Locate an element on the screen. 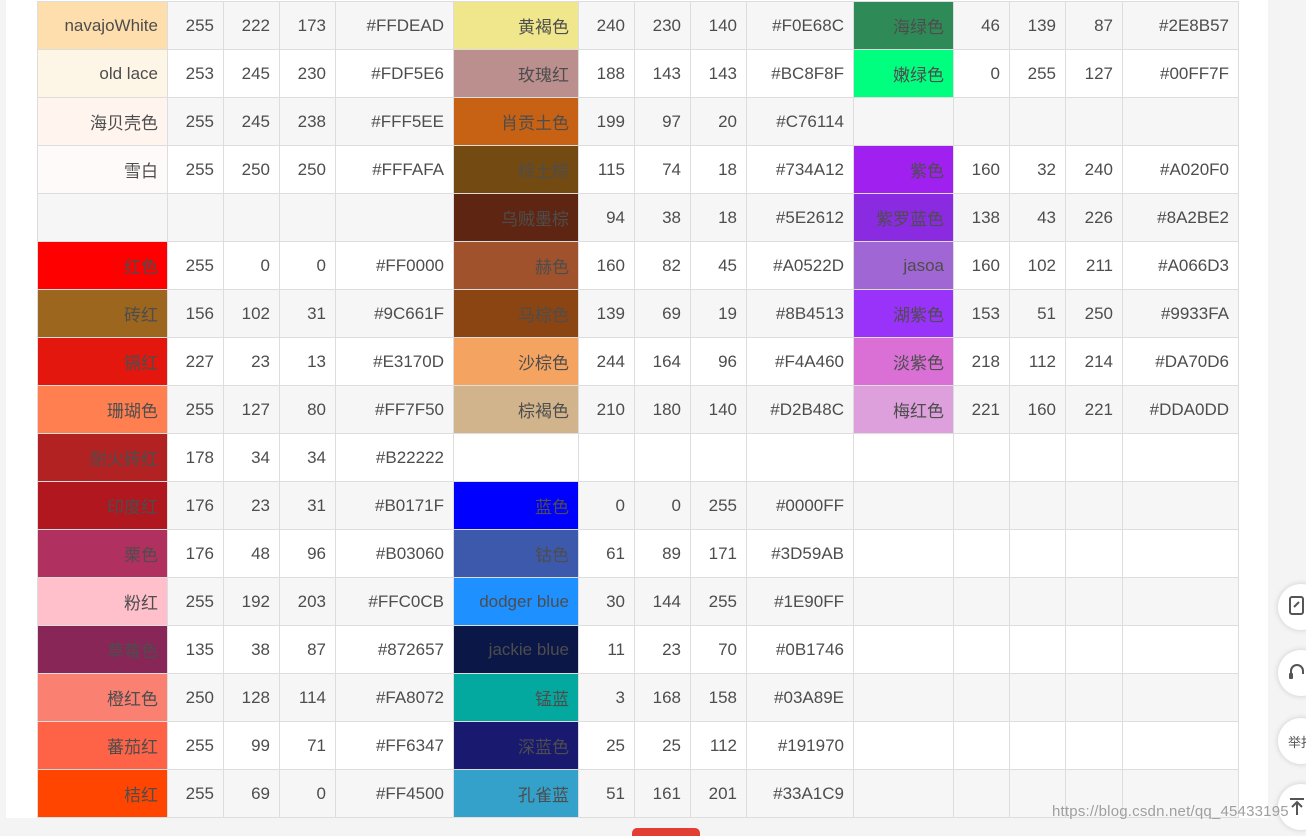  g-cell: 255 is located at coordinates (1037, 73).